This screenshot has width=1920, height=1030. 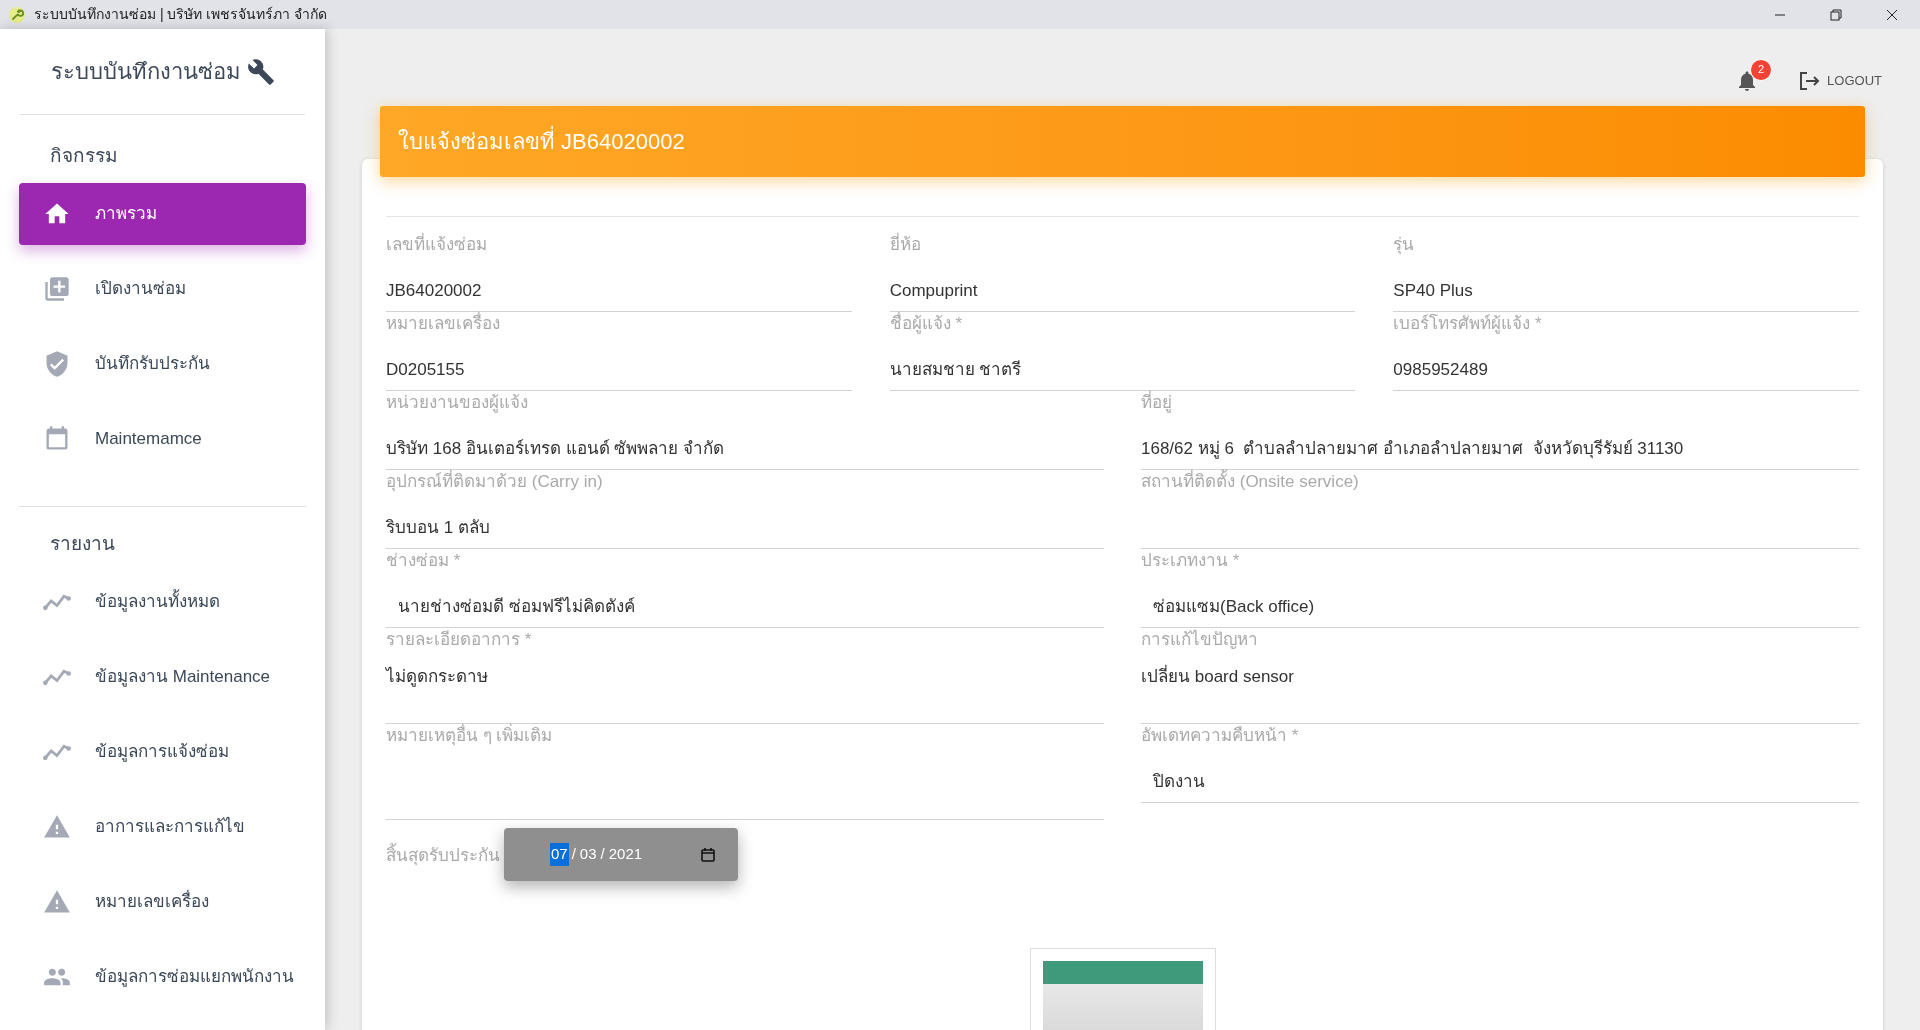 What do you see at coordinates (745, 688) in the screenshot?
I see `text-area: ไม่ดูดกระดาษ` at bounding box center [745, 688].